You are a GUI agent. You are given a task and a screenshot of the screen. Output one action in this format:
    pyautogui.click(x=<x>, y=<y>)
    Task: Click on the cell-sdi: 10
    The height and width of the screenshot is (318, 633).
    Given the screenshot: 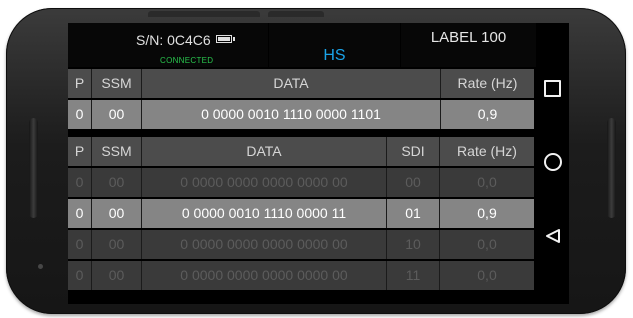 What is the action you would take?
    pyautogui.click(x=413, y=244)
    